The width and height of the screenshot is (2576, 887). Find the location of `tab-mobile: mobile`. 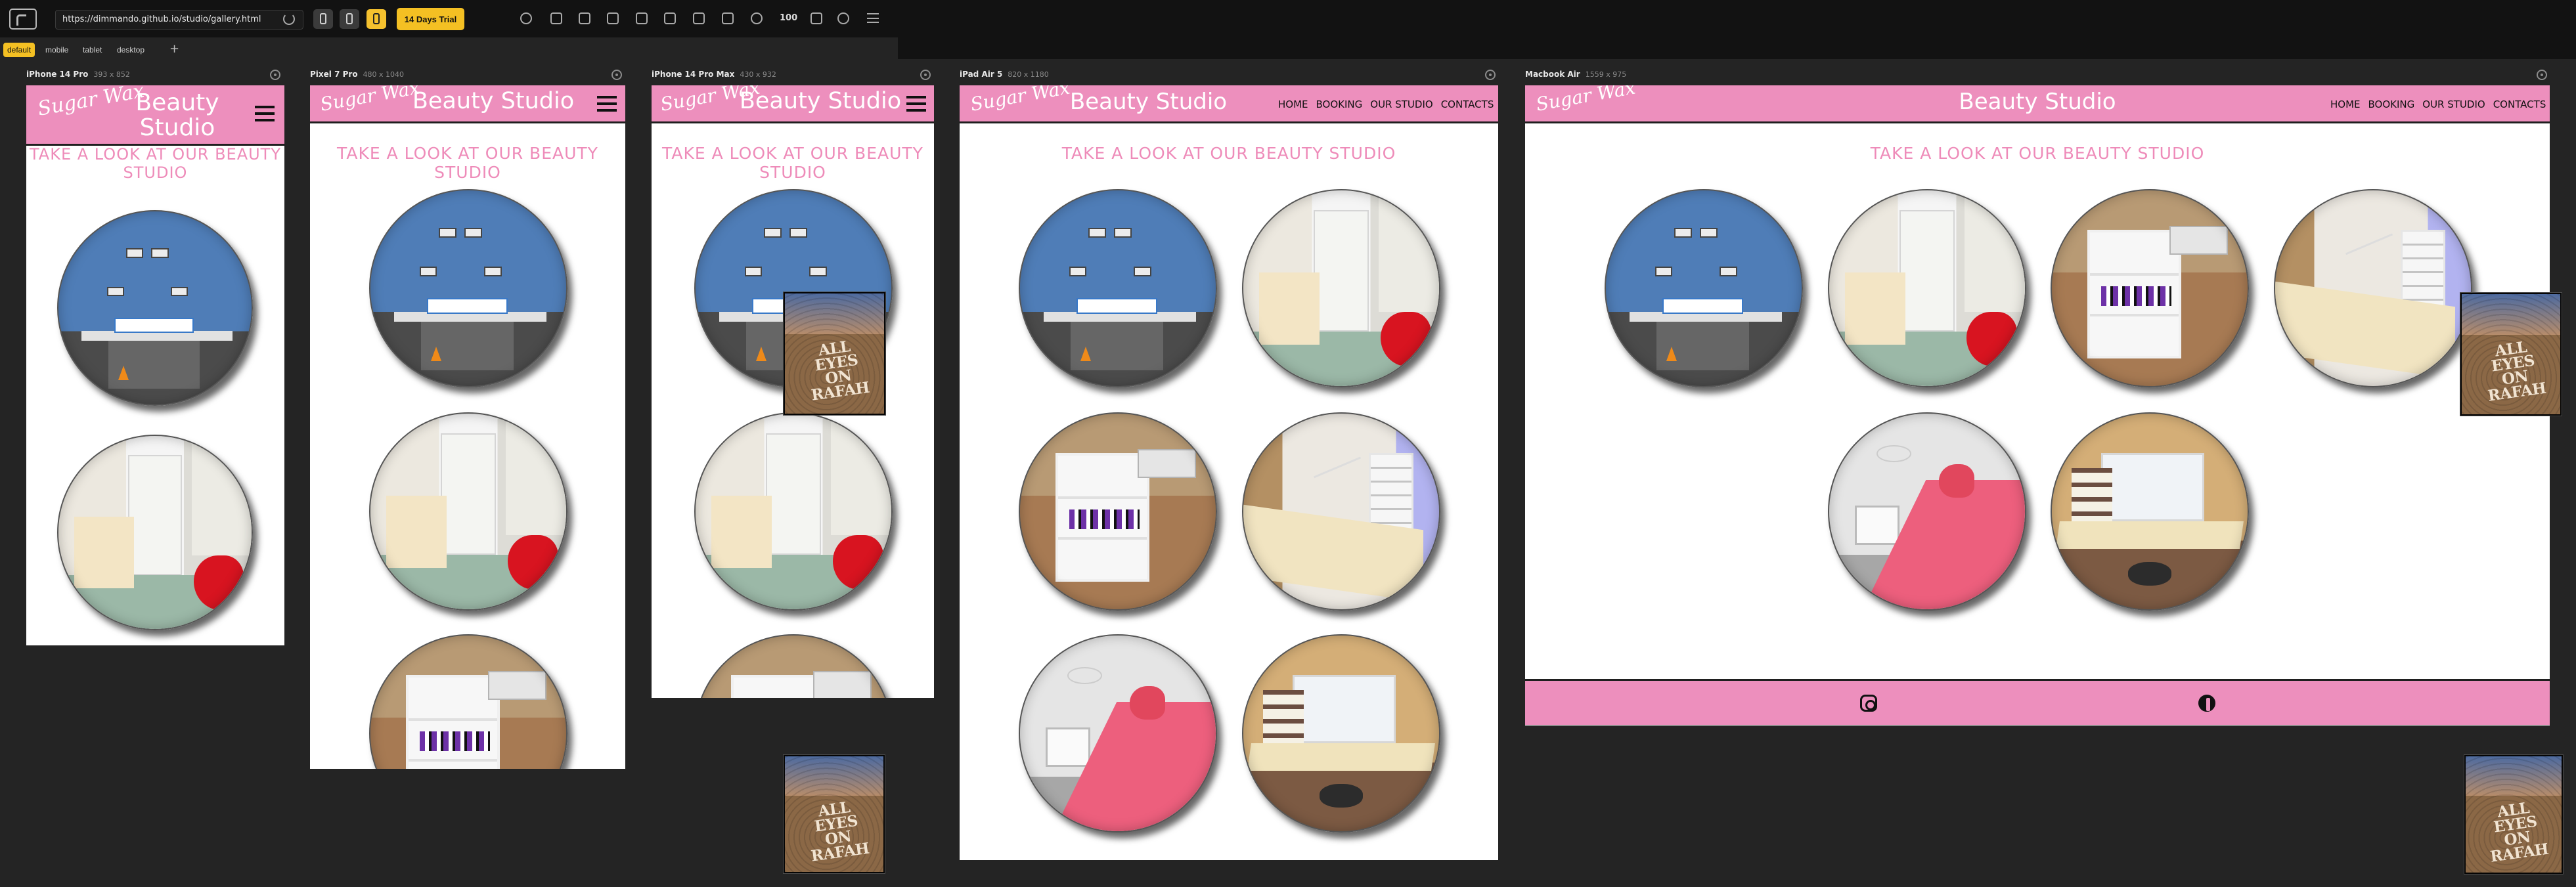

tab-mobile: mobile is located at coordinates (57, 50).